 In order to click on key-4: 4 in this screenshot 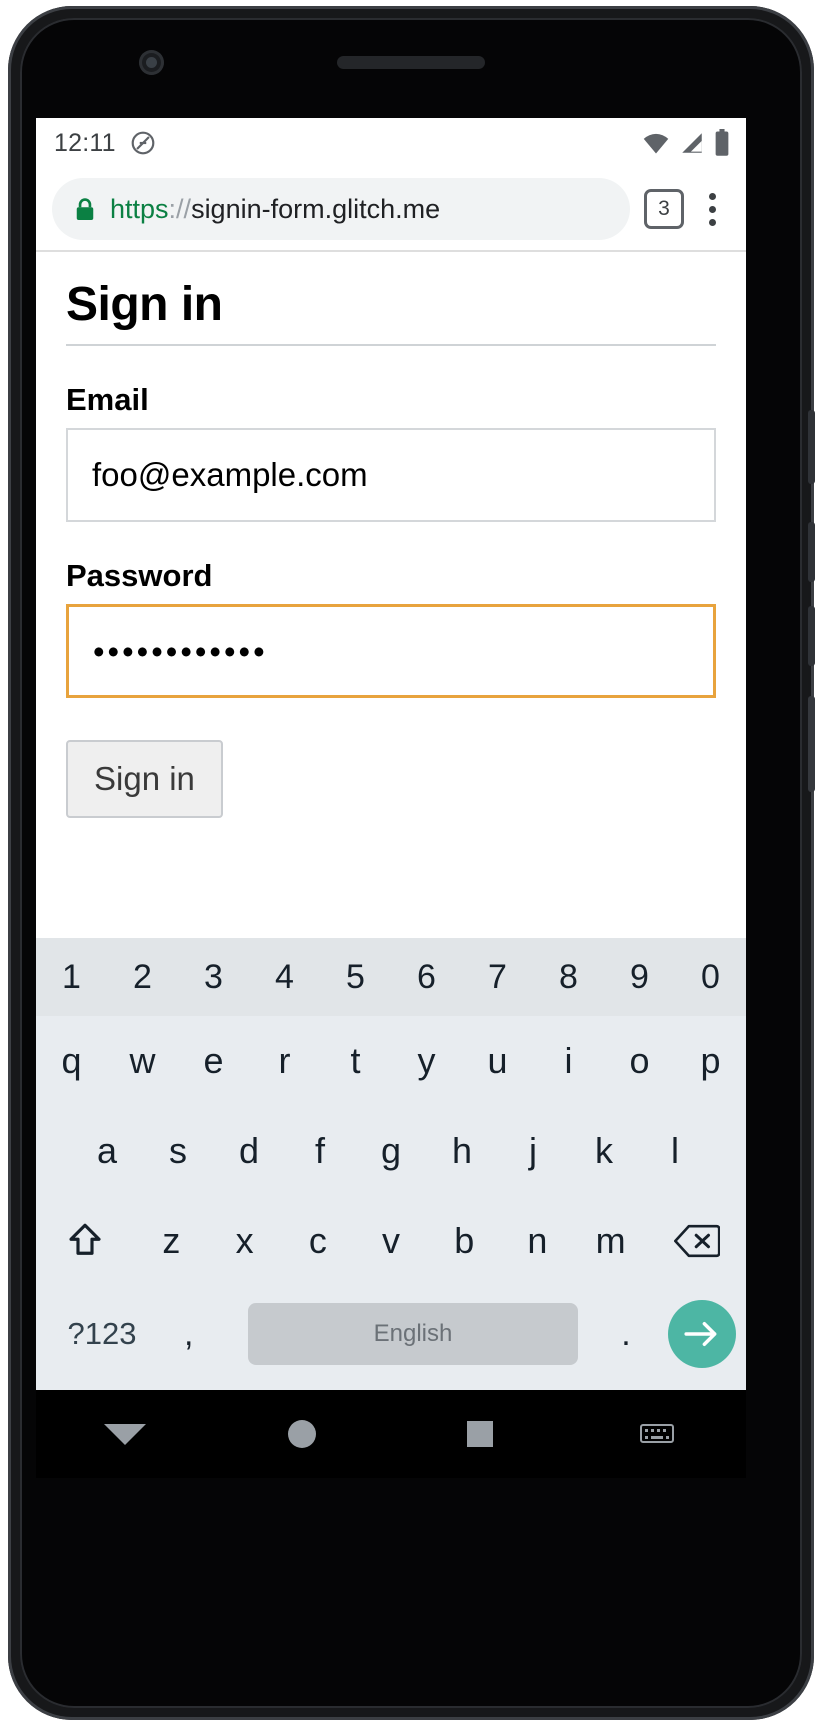, I will do `click(284, 977)`.